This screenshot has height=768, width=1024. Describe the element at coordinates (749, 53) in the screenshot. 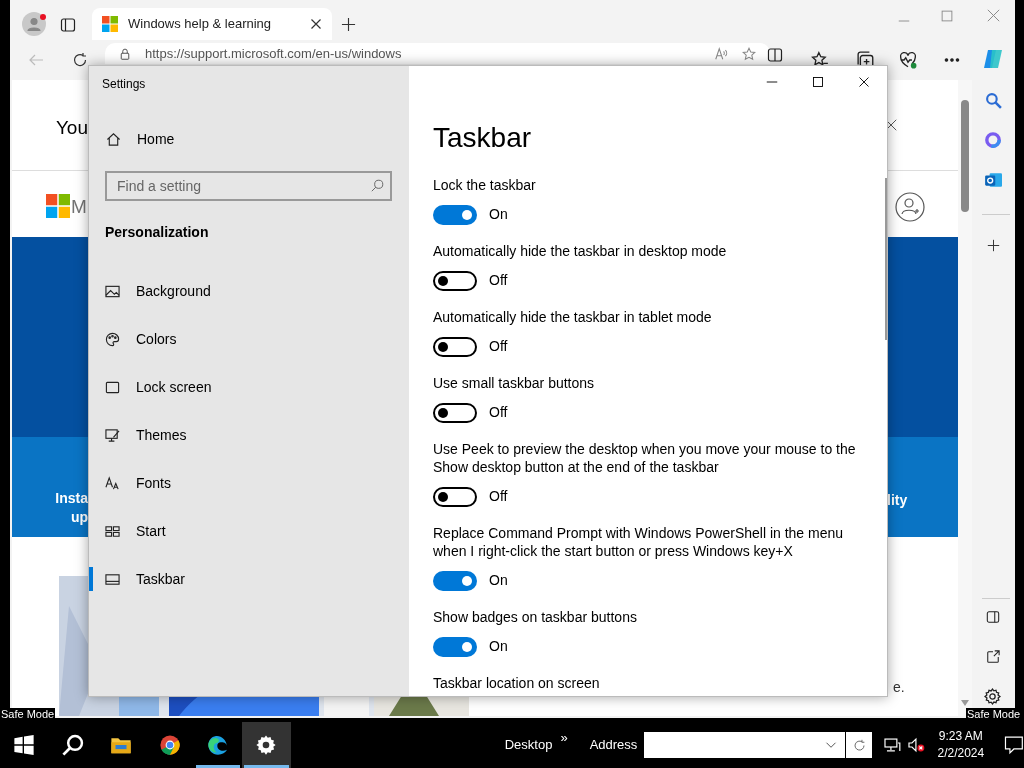

I see `star-icon` at that location.